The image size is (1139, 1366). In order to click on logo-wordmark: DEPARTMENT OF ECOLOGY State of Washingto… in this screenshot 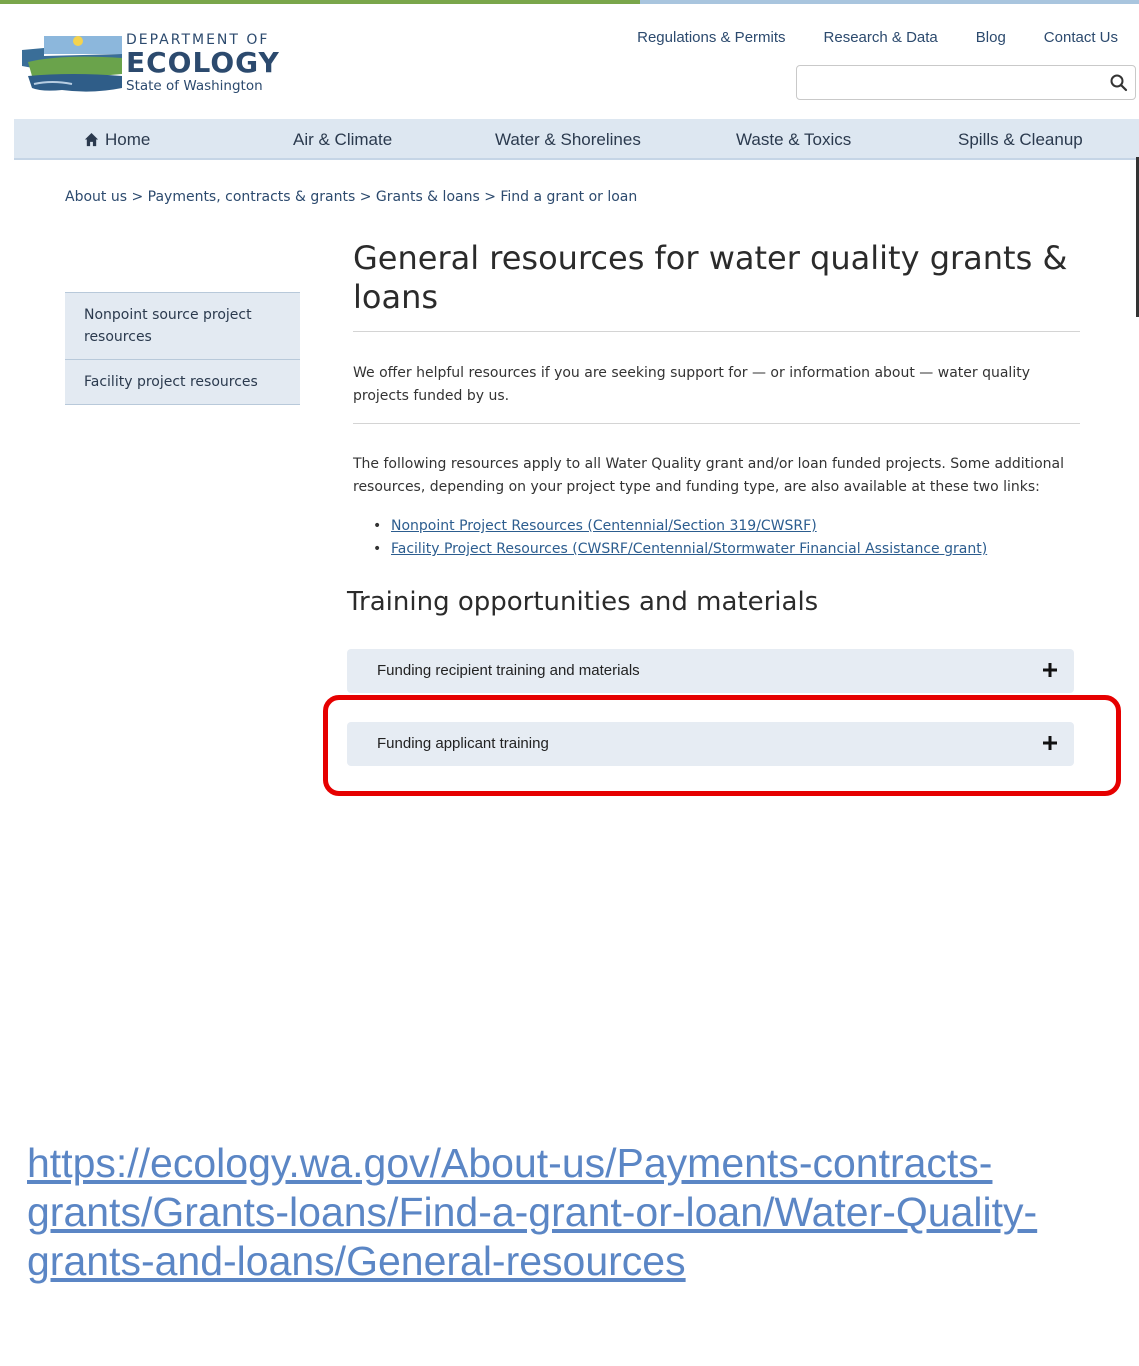, I will do `click(203, 63)`.